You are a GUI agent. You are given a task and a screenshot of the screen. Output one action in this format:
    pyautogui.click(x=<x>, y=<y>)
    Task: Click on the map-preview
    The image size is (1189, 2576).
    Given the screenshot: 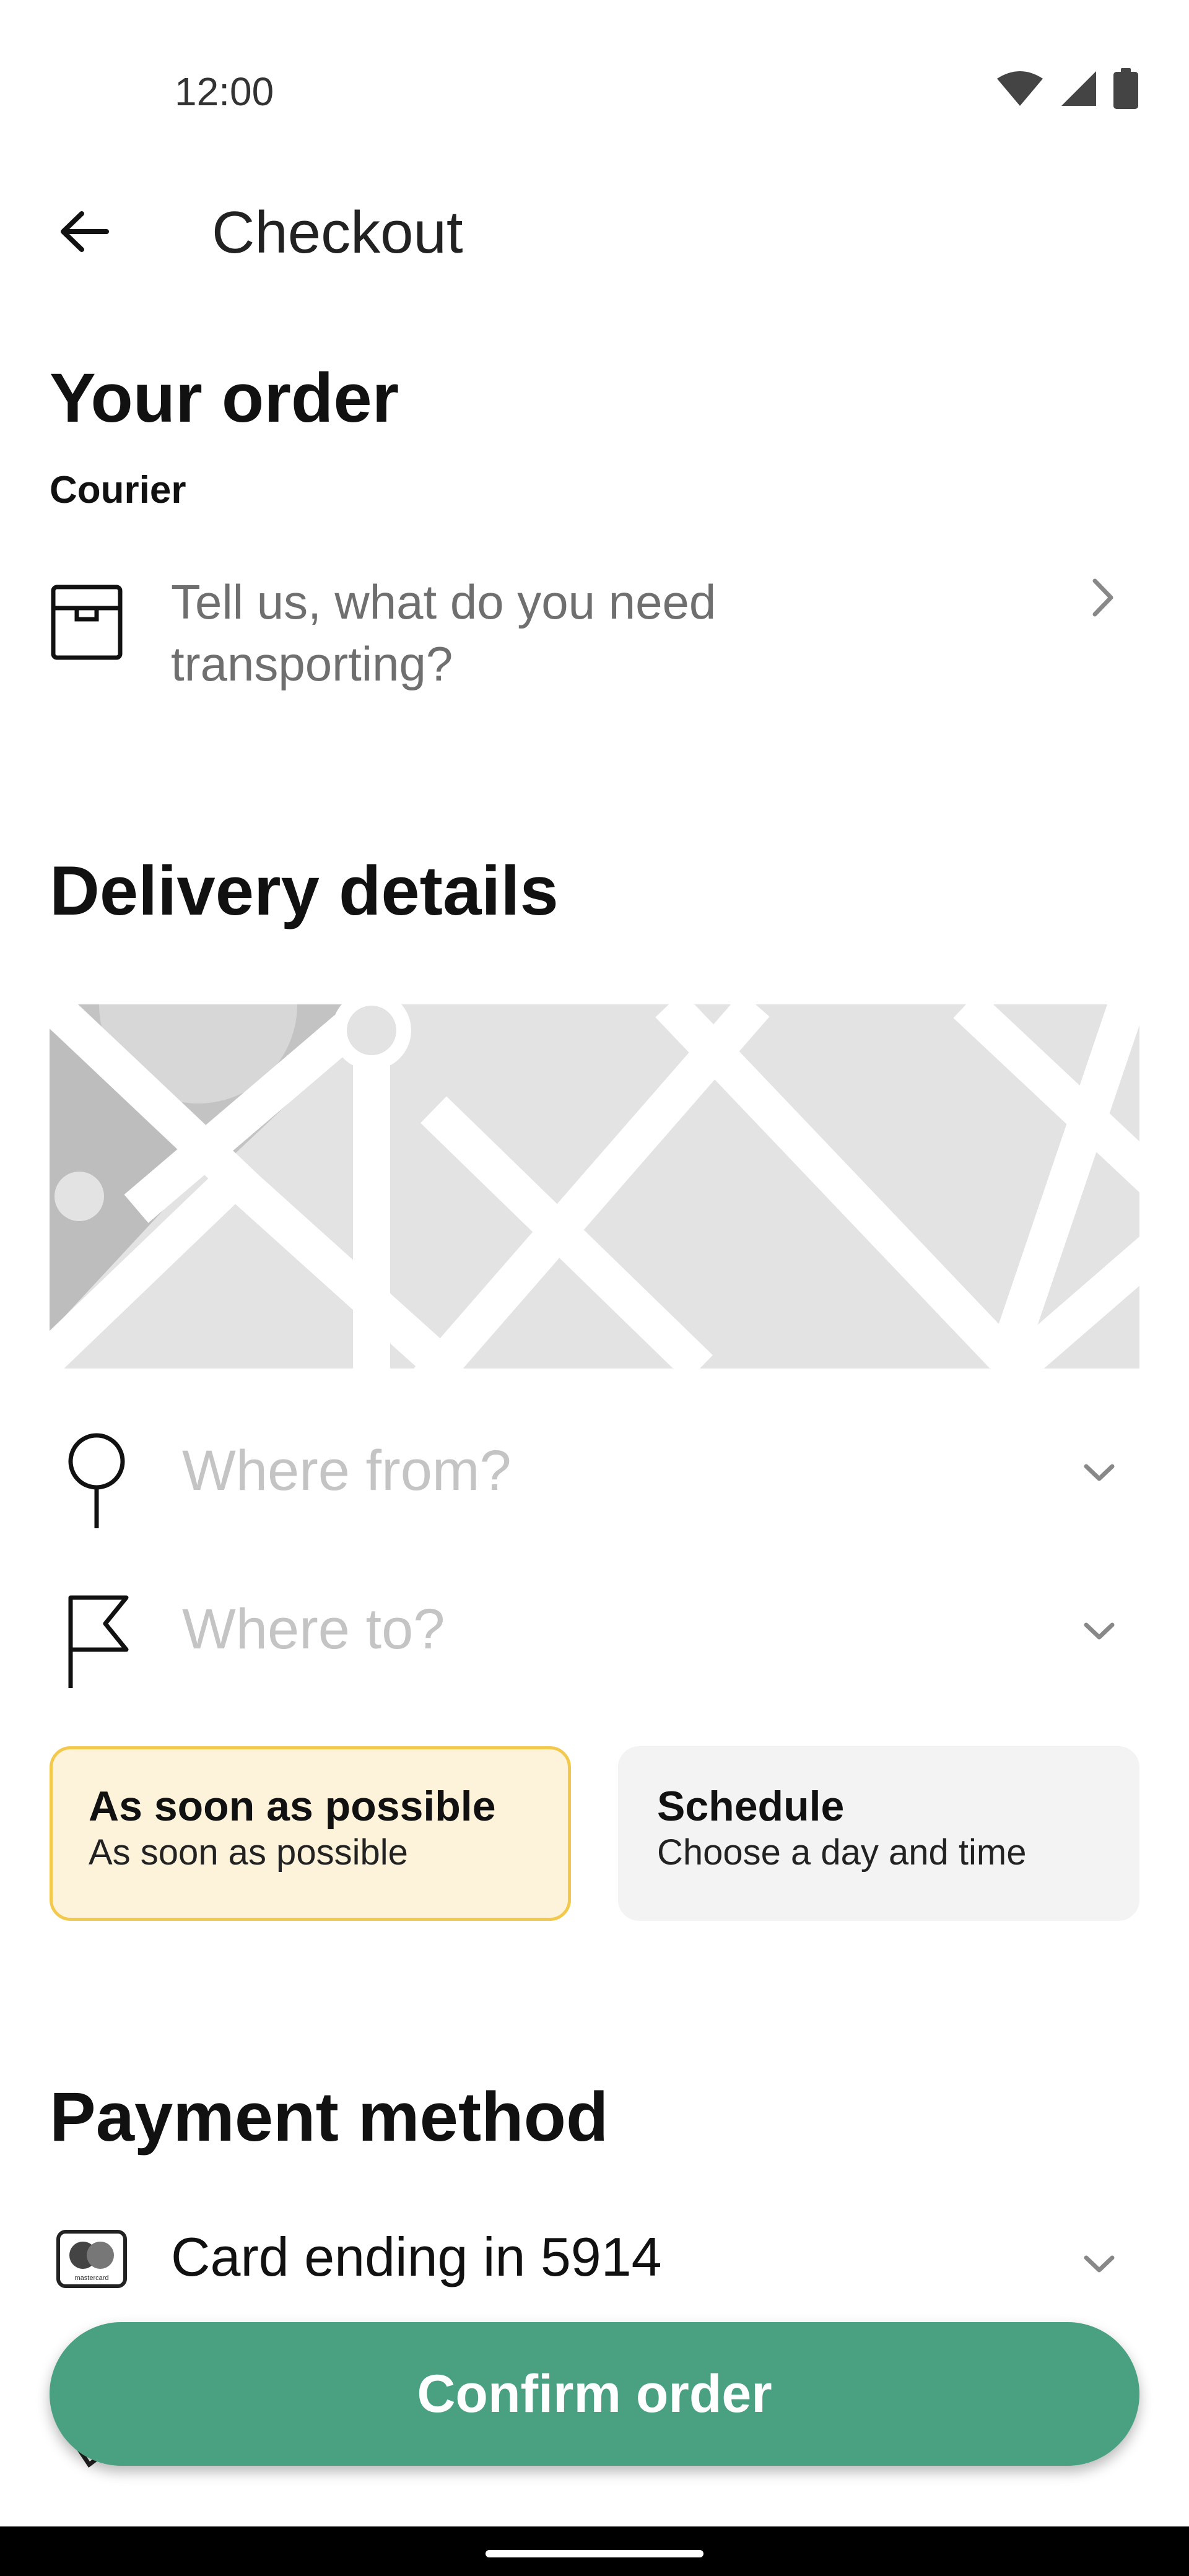 What is the action you would take?
    pyautogui.click(x=594, y=1186)
    